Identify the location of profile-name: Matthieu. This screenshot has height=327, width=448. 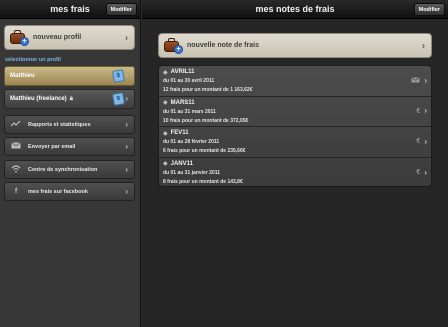
(22, 76).